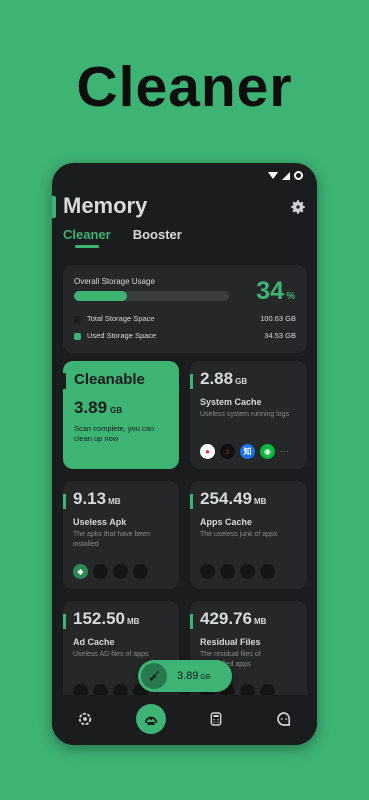  Describe the element at coordinates (114, 281) in the screenshot. I see `storage-label: Overall Storage Usage` at that location.